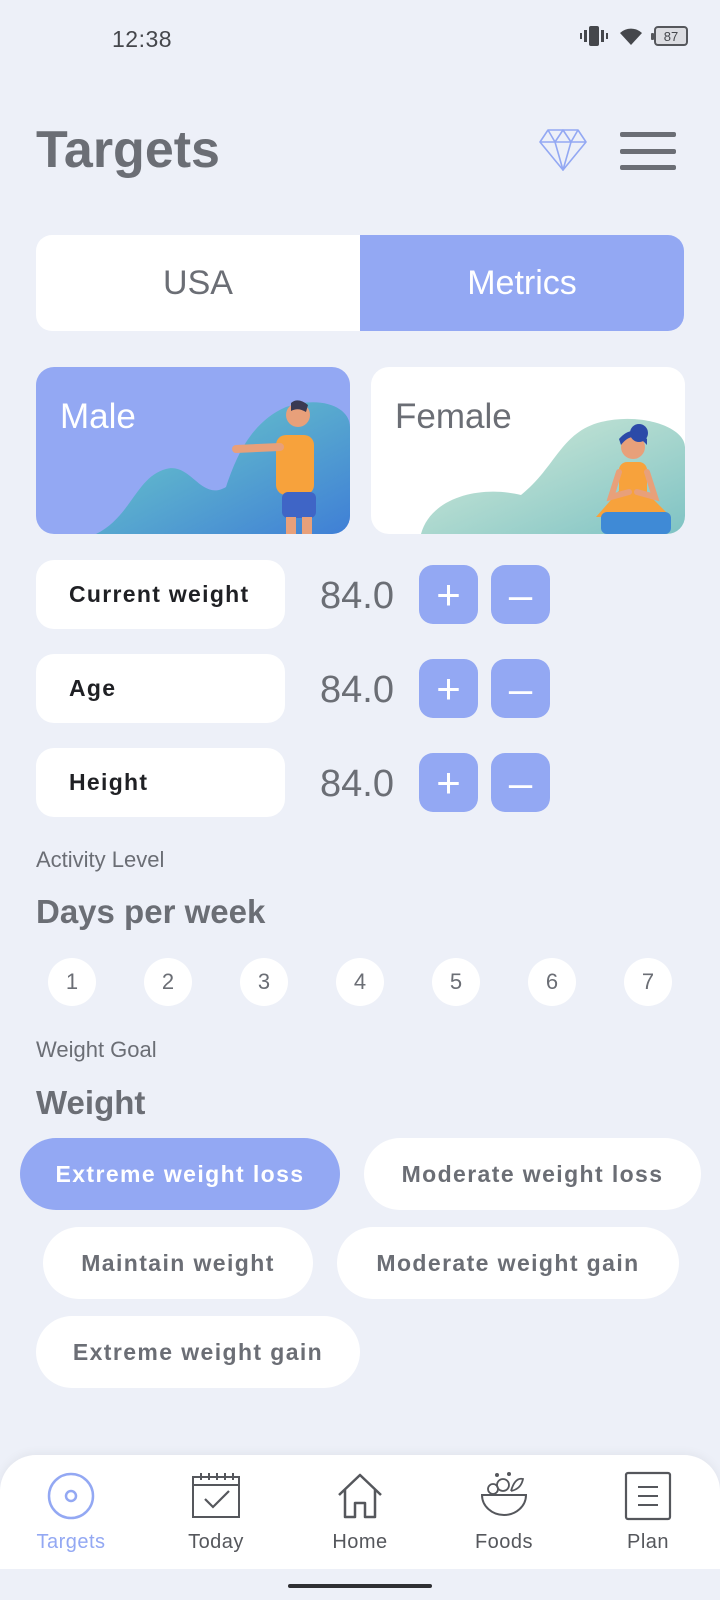 This screenshot has height=1600, width=720. Describe the element at coordinates (100, 859) in the screenshot. I see `activity-level-subtitle: Activity Level` at that location.